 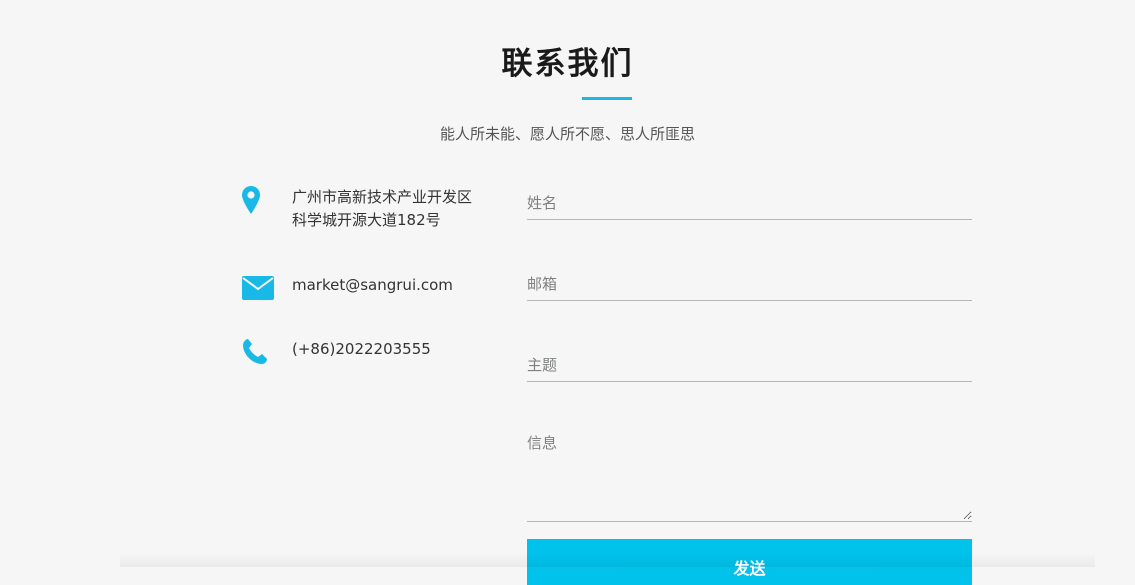 I want to click on email-field-wrapper, so click(x=749, y=287).